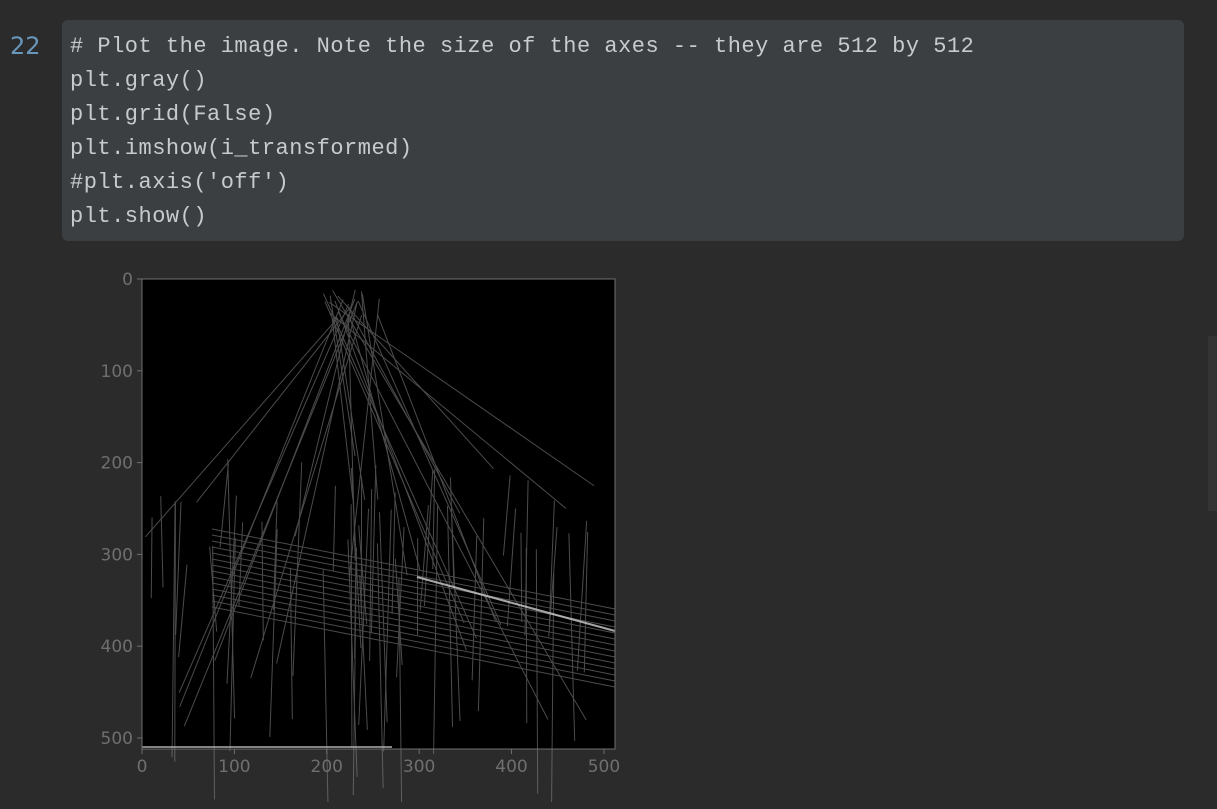 The image size is (1217, 809). What do you see at coordinates (117, 372) in the screenshot?
I see `y-tick-label: 100` at bounding box center [117, 372].